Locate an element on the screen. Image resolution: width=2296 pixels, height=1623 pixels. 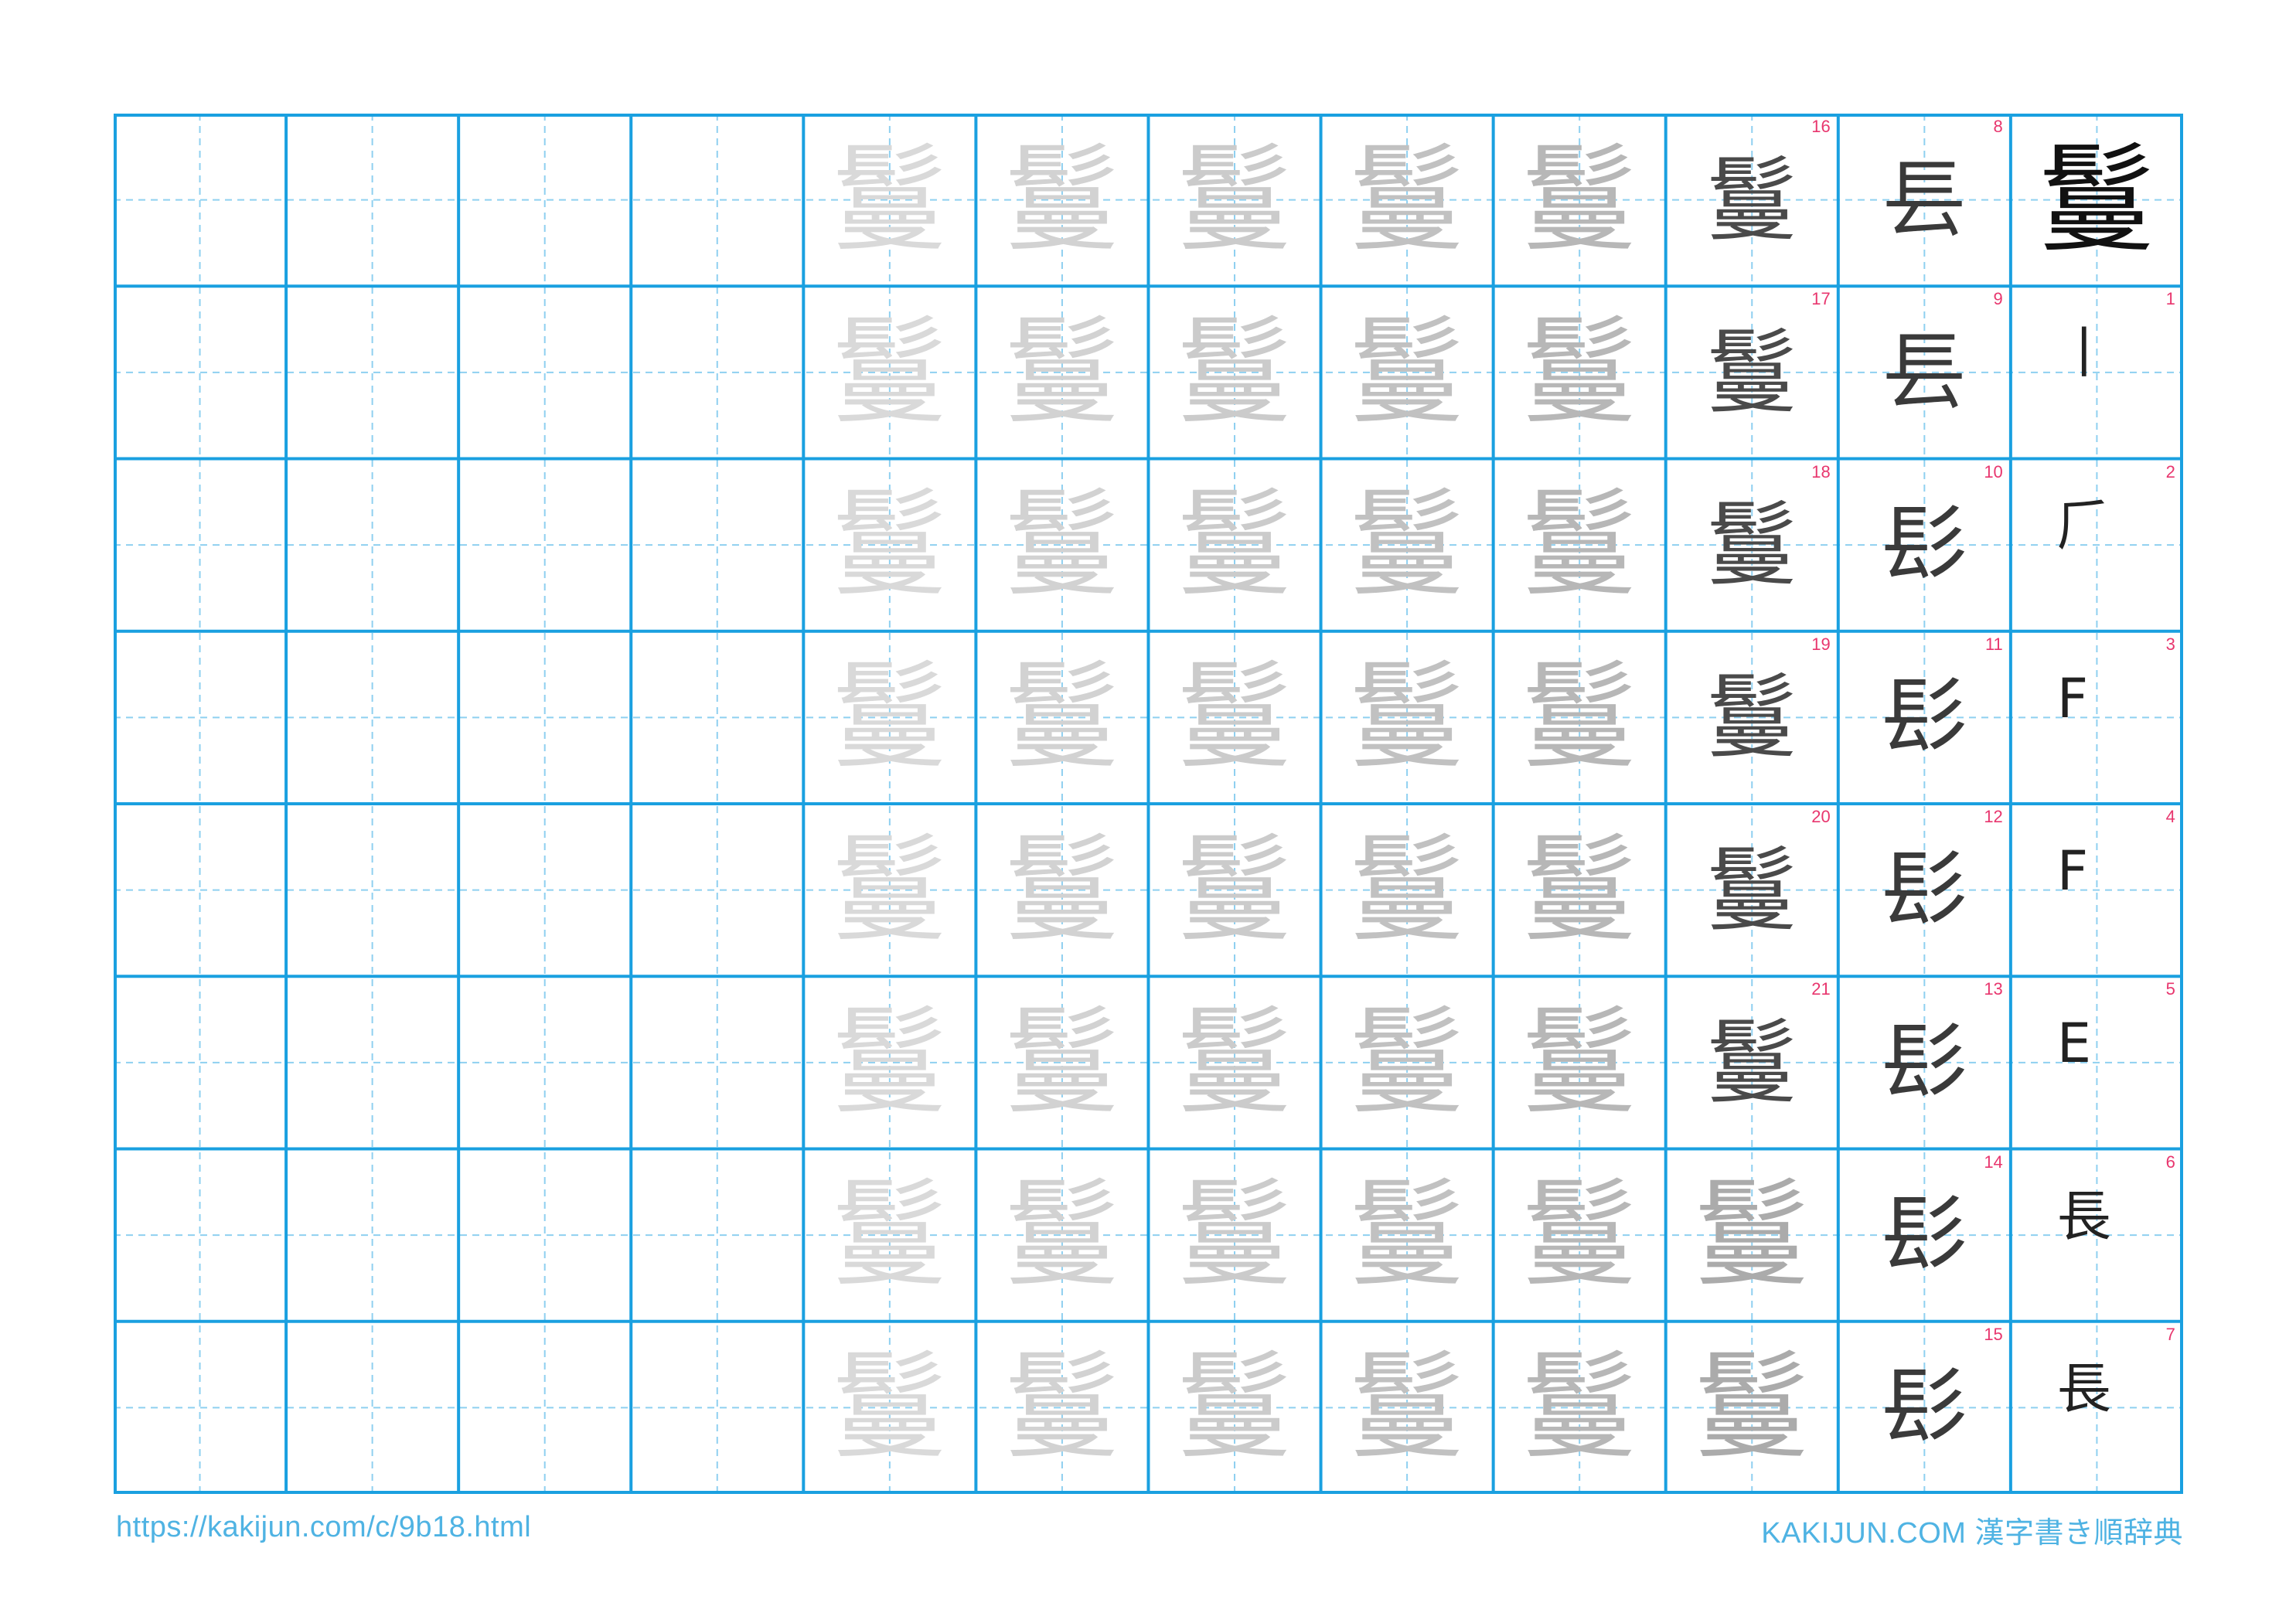
stroke-order-cell: 髟 13 is located at coordinates (1924, 1062).